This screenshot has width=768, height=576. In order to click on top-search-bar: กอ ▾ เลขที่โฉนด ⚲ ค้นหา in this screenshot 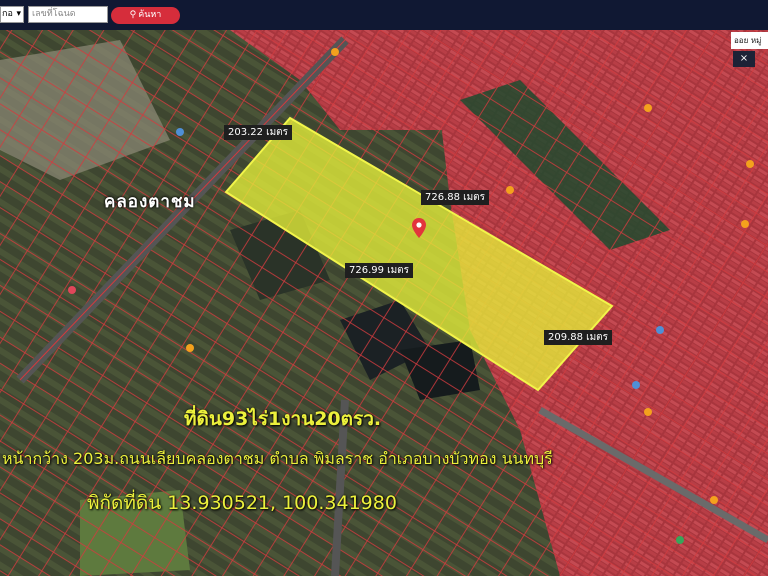, I will do `click(384, 15)`.